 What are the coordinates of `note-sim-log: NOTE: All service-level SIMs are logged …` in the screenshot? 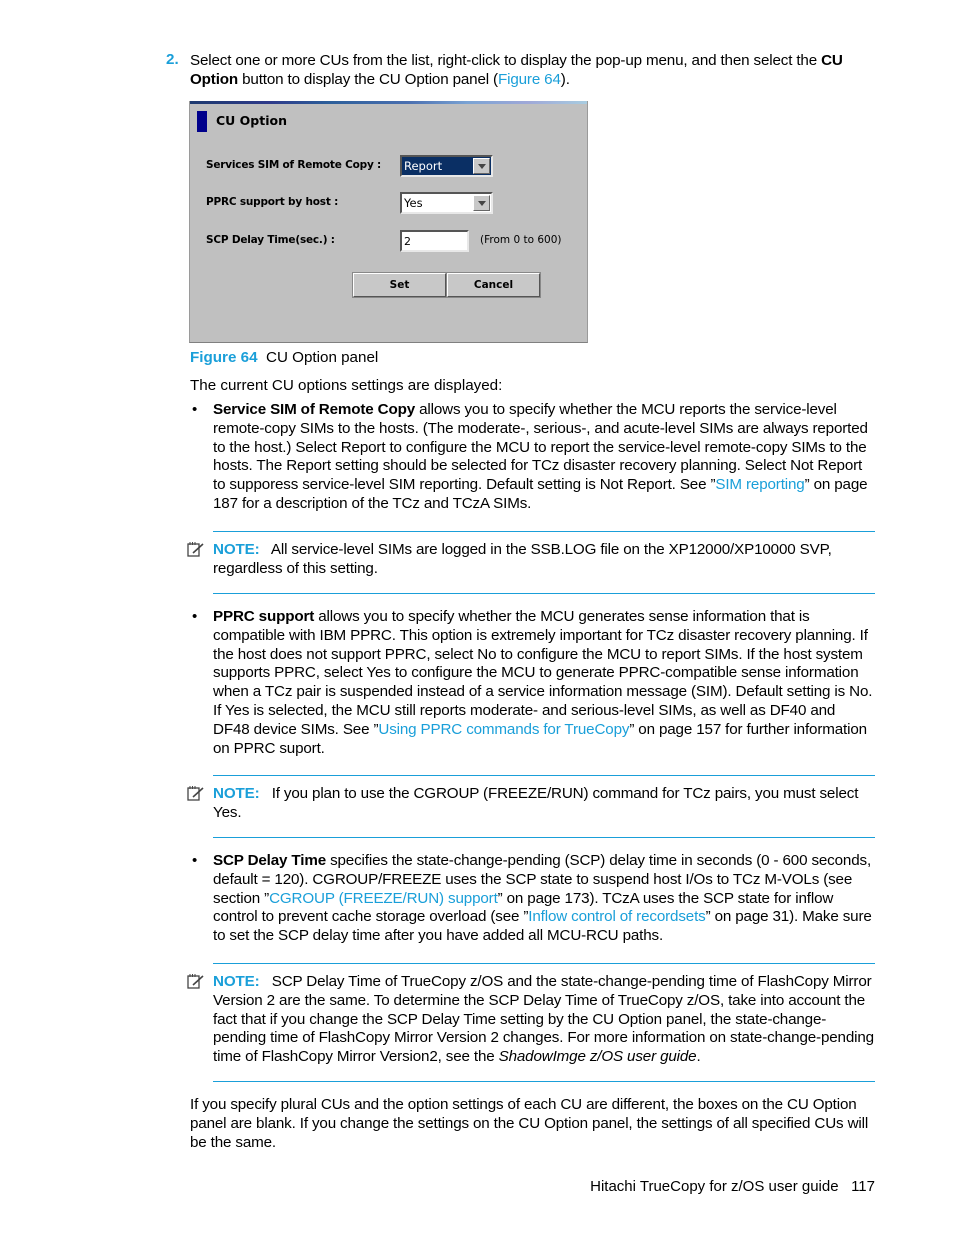 It's located at (544, 560).